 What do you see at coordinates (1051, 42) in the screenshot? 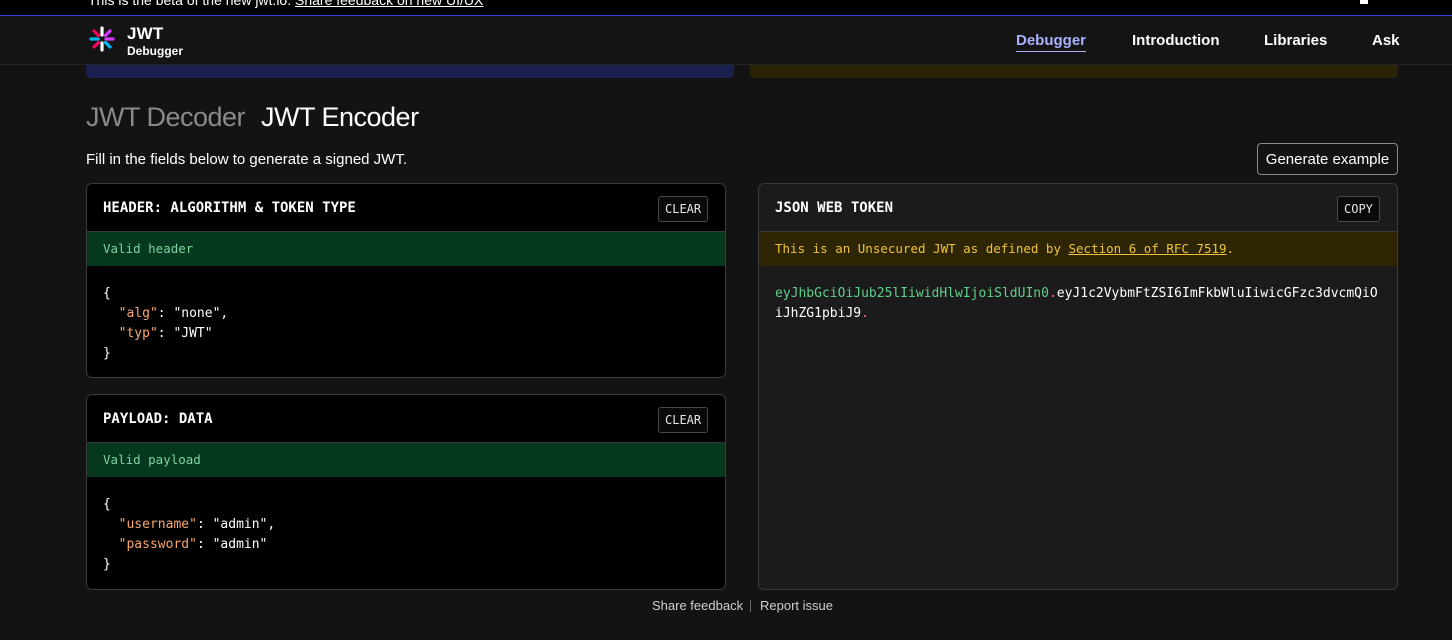
I see `nav-link-debugger: Debugger` at bounding box center [1051, 42].